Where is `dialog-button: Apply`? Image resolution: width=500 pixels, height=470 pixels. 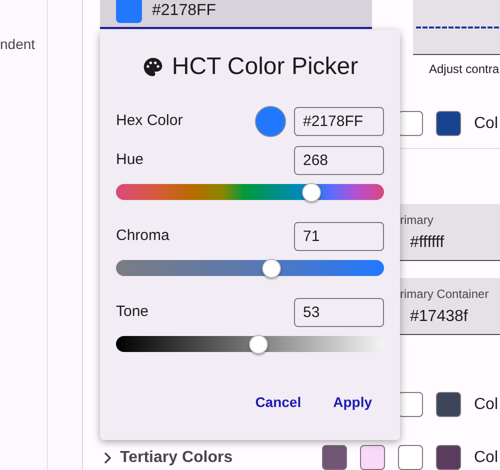 dialog-button: Apply is located at coordinates (352, 402).